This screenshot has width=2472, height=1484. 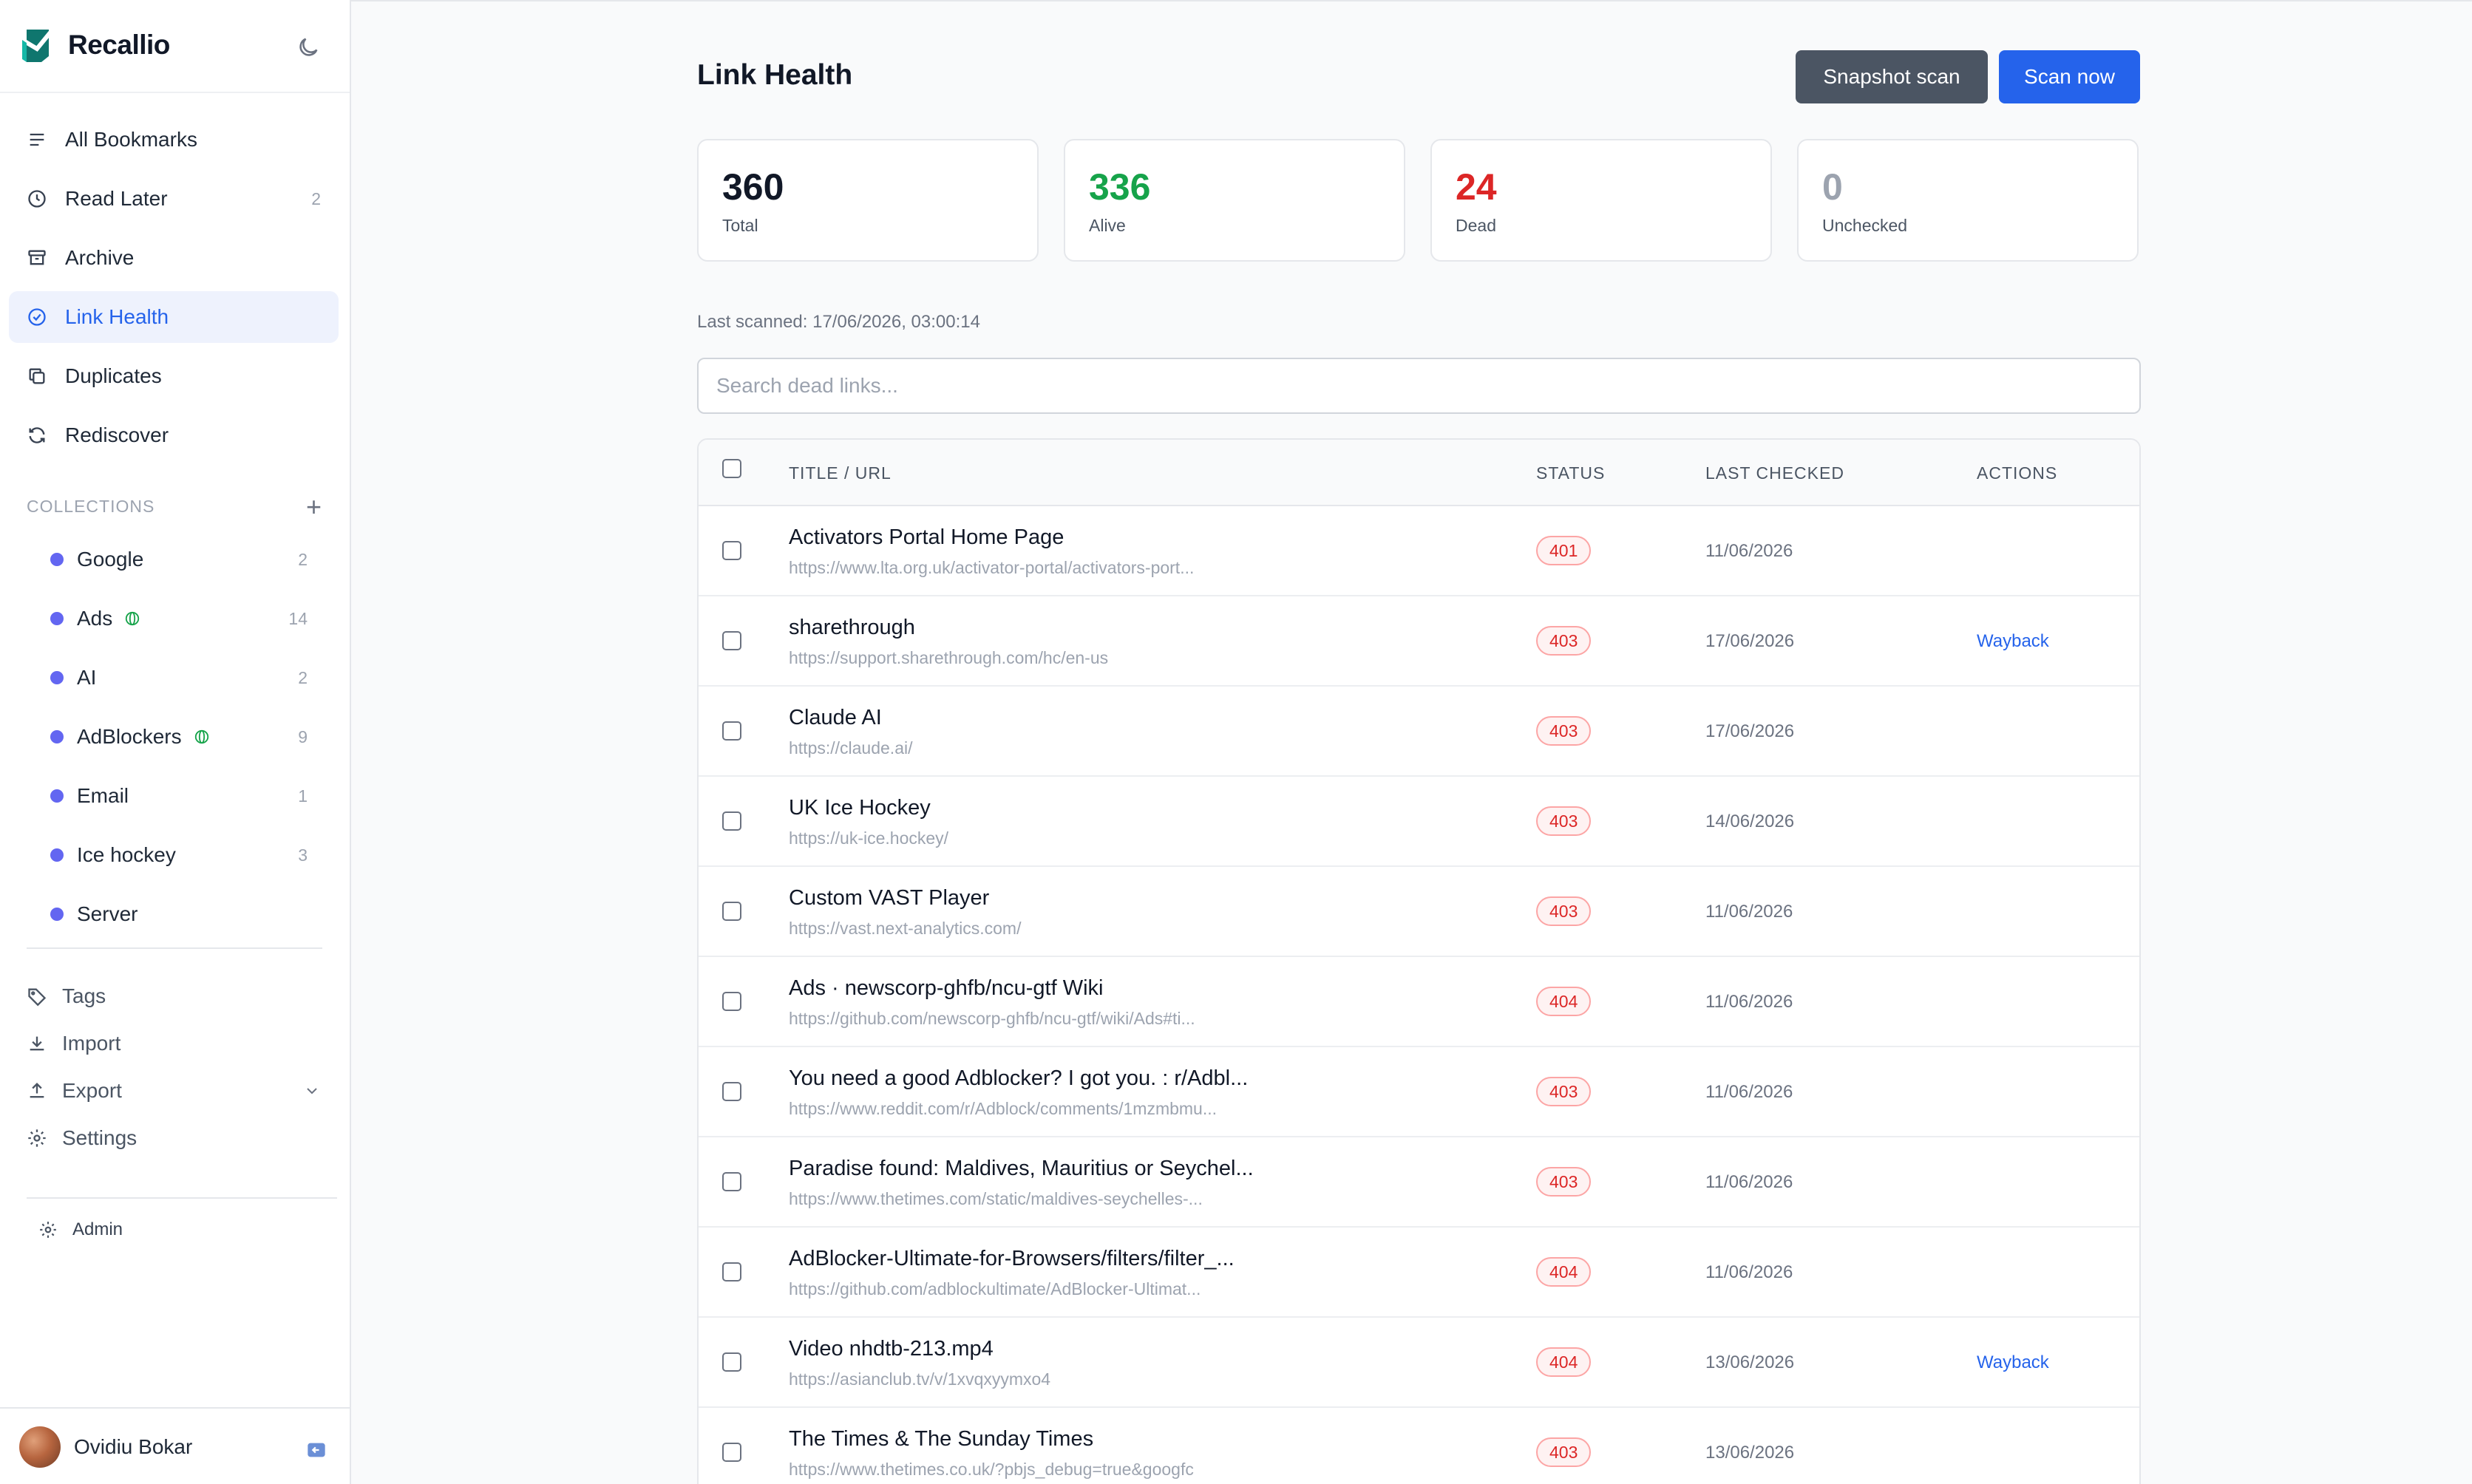 What do you see at coordinates (113, 375) in the screenshot?
I see `nav-label: Duplicates` at bounding box center [113, 375].